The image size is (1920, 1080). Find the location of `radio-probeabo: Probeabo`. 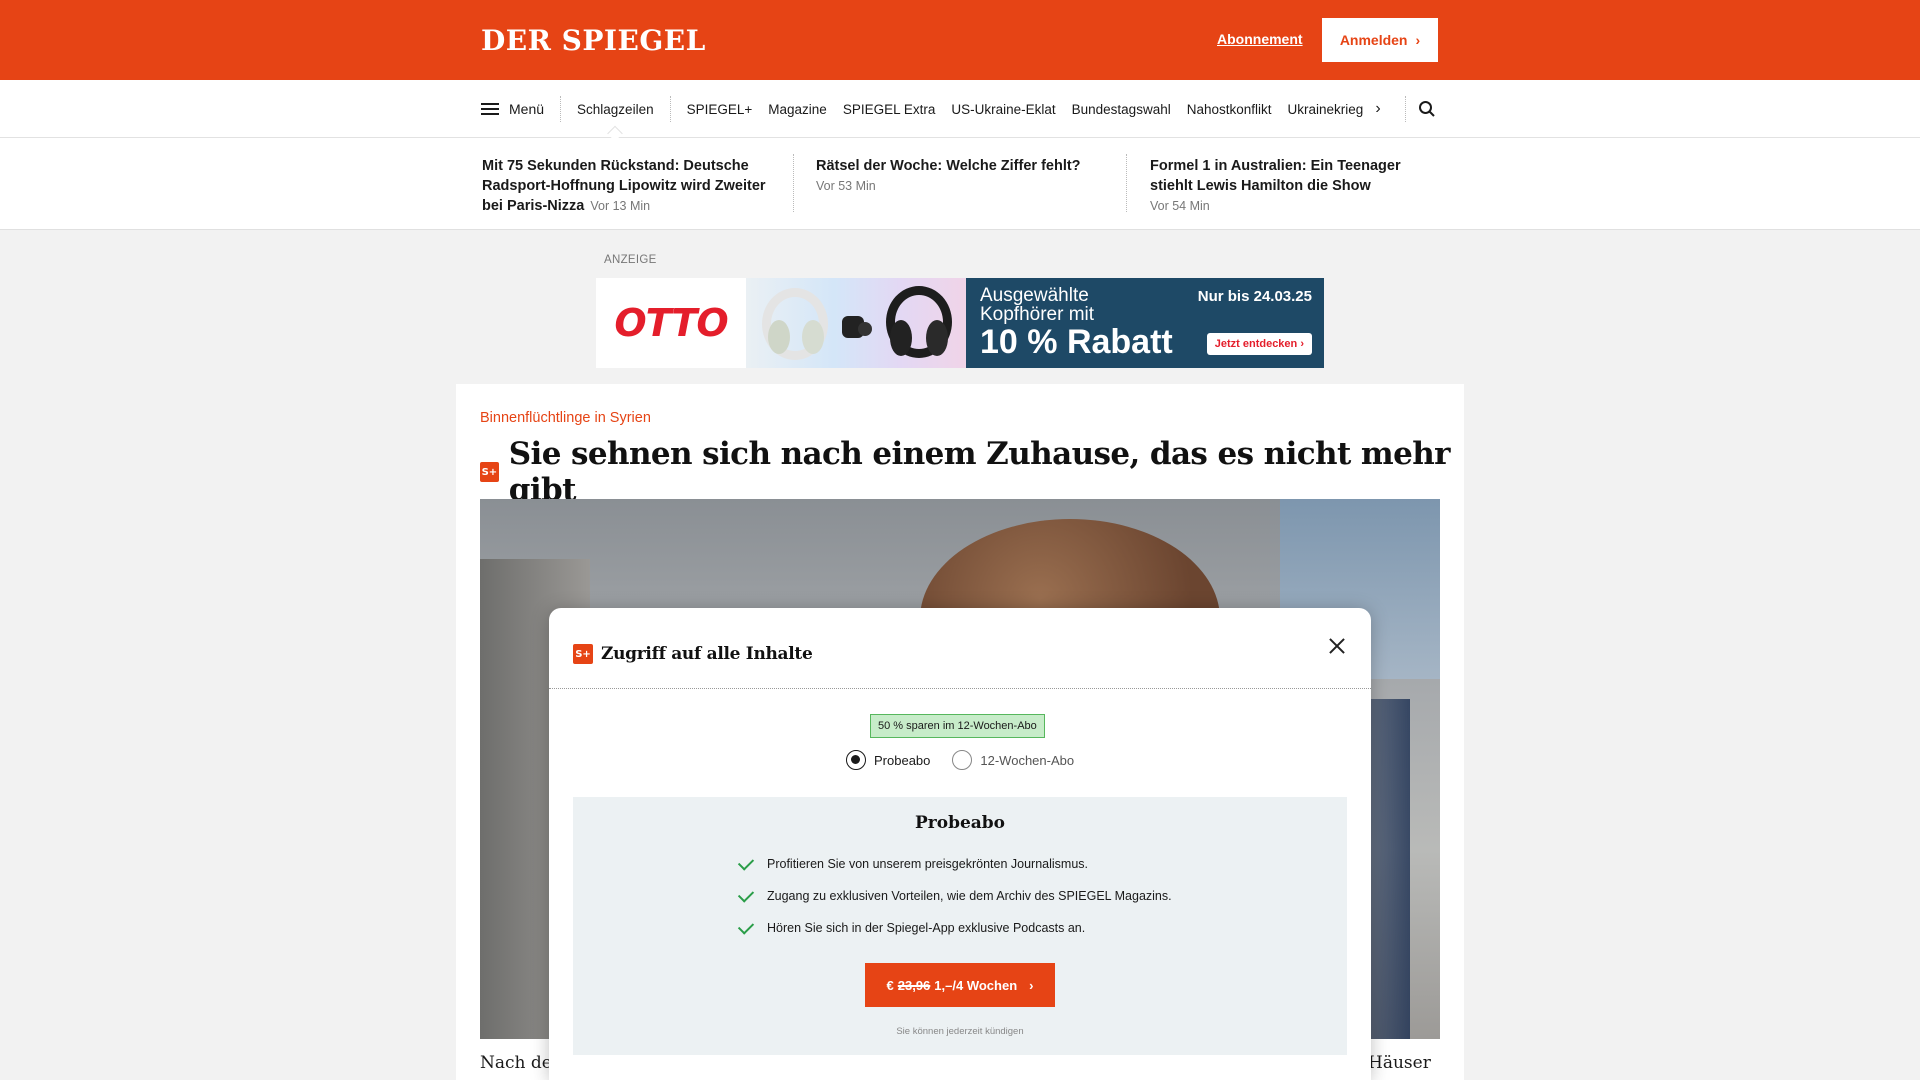

radio-probeabo: Probeabo is located at coordinates (888, 760).